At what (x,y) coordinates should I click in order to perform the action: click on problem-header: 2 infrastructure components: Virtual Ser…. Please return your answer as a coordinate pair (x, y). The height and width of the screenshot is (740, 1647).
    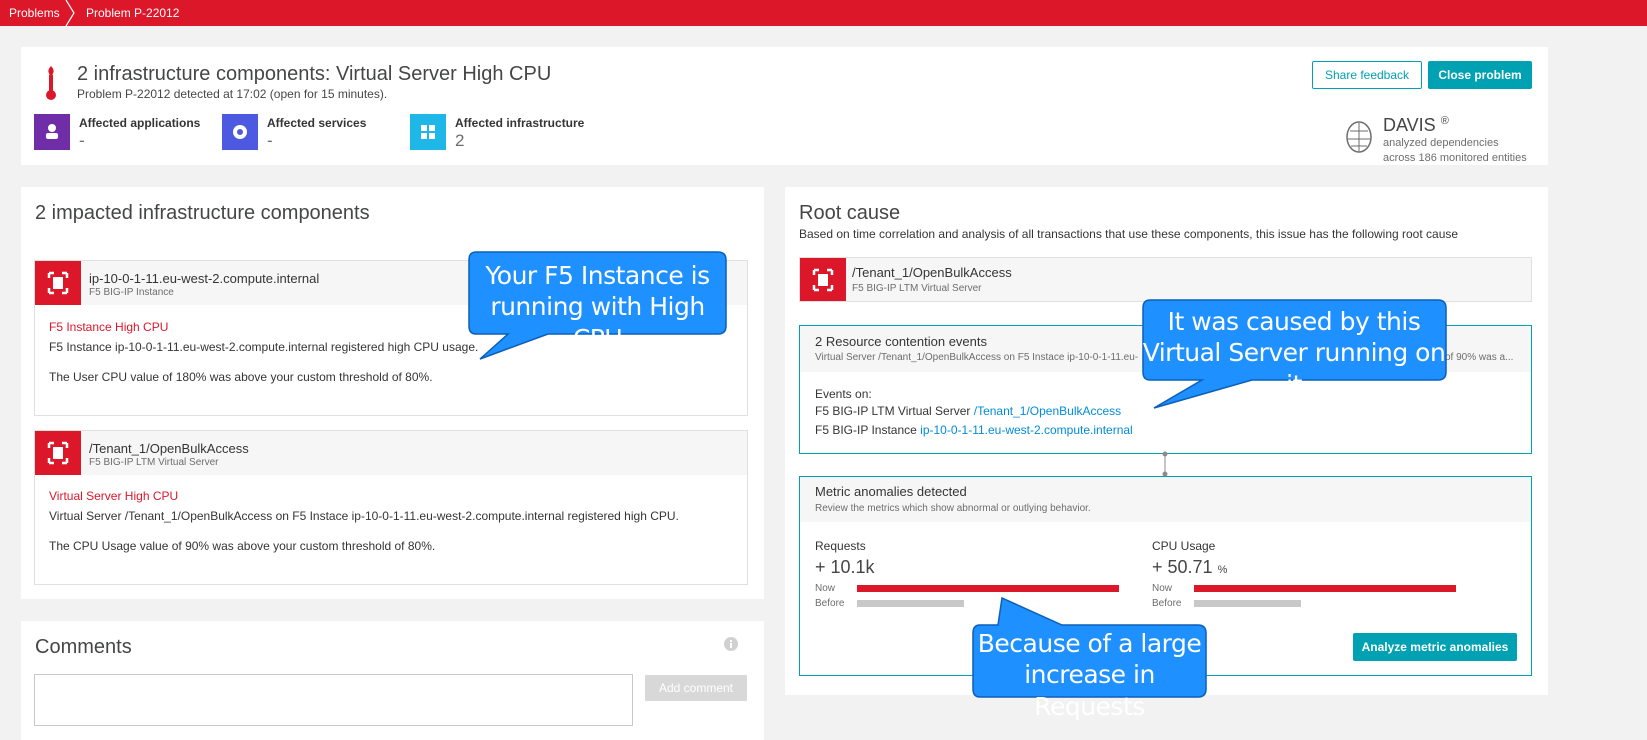
    Looking at the image, I should click on (784, 106).